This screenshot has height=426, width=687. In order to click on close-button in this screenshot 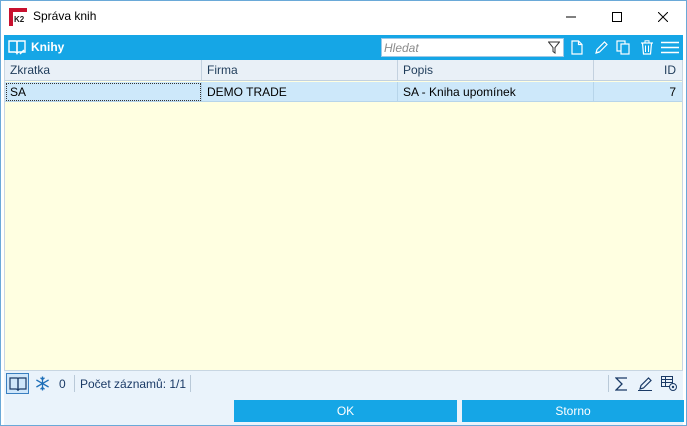, I will do `click(663, 16)`.